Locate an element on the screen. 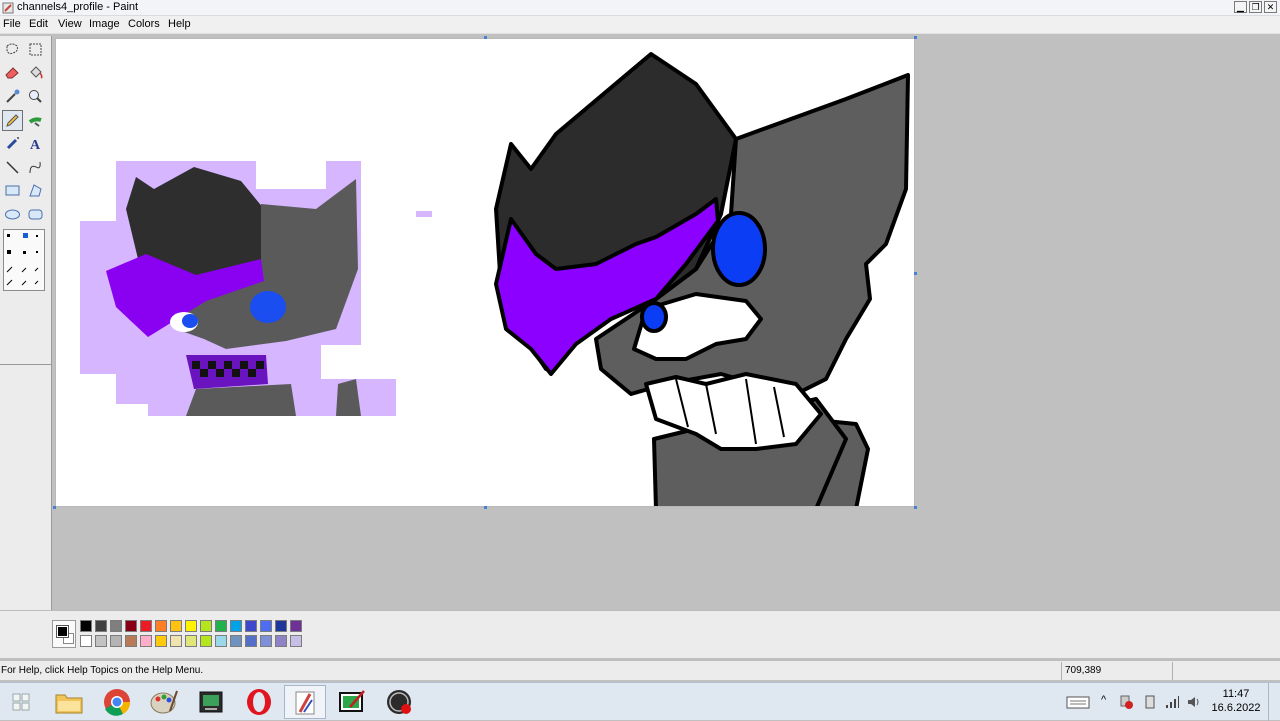 Image resolution: width=1280 pixels, height=721 pixels. select-tool is located at coordinates (35, 49).